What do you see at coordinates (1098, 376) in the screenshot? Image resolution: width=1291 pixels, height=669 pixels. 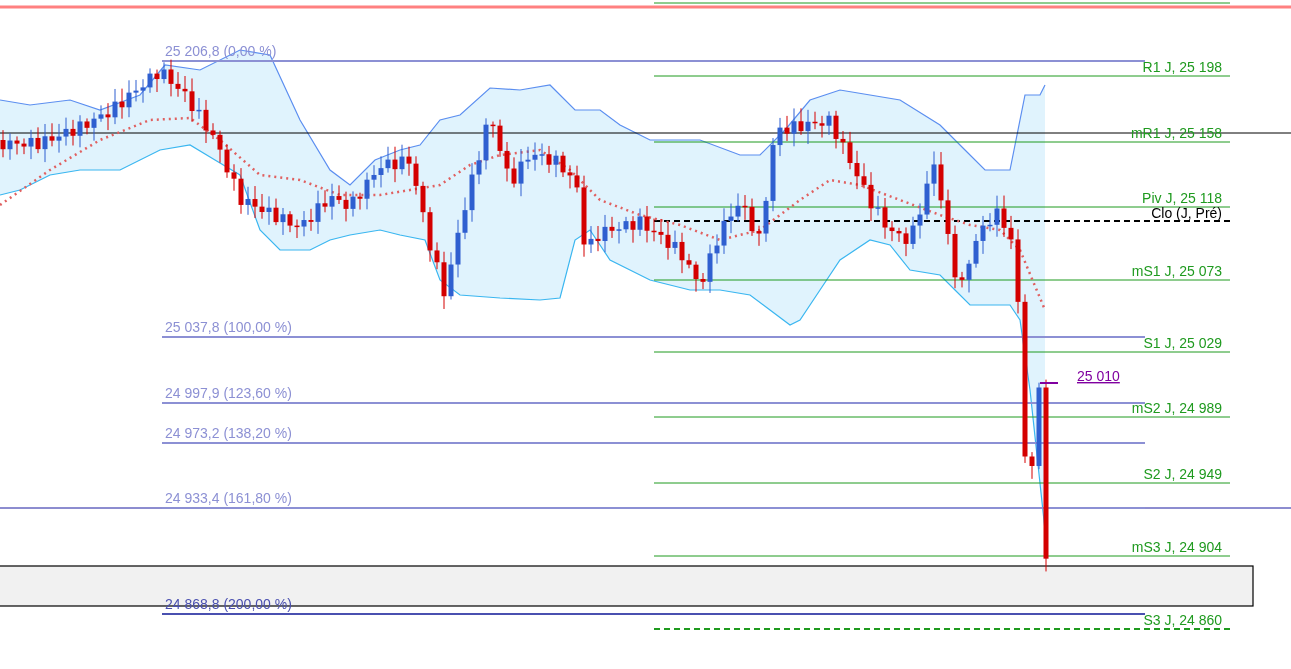 I see `price-marker: 25 010` at bounding box center [1098, 376].